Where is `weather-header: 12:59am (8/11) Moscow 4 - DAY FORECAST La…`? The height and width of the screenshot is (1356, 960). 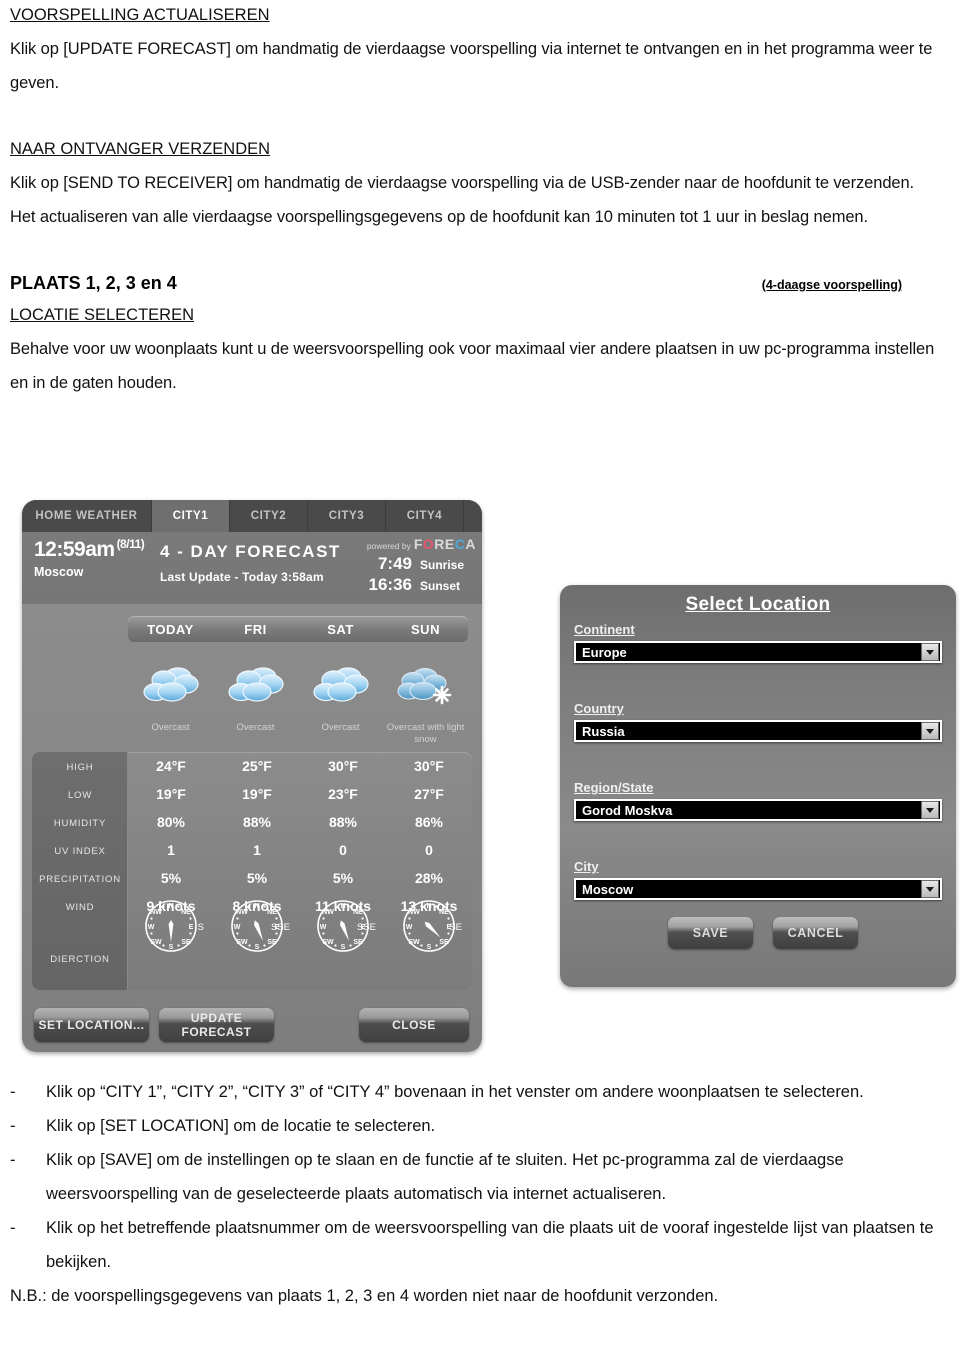
weather-header: 12:59am (8/11) Moscow 4 - DAY FORECAST La… is located at coordinates (252, 568).